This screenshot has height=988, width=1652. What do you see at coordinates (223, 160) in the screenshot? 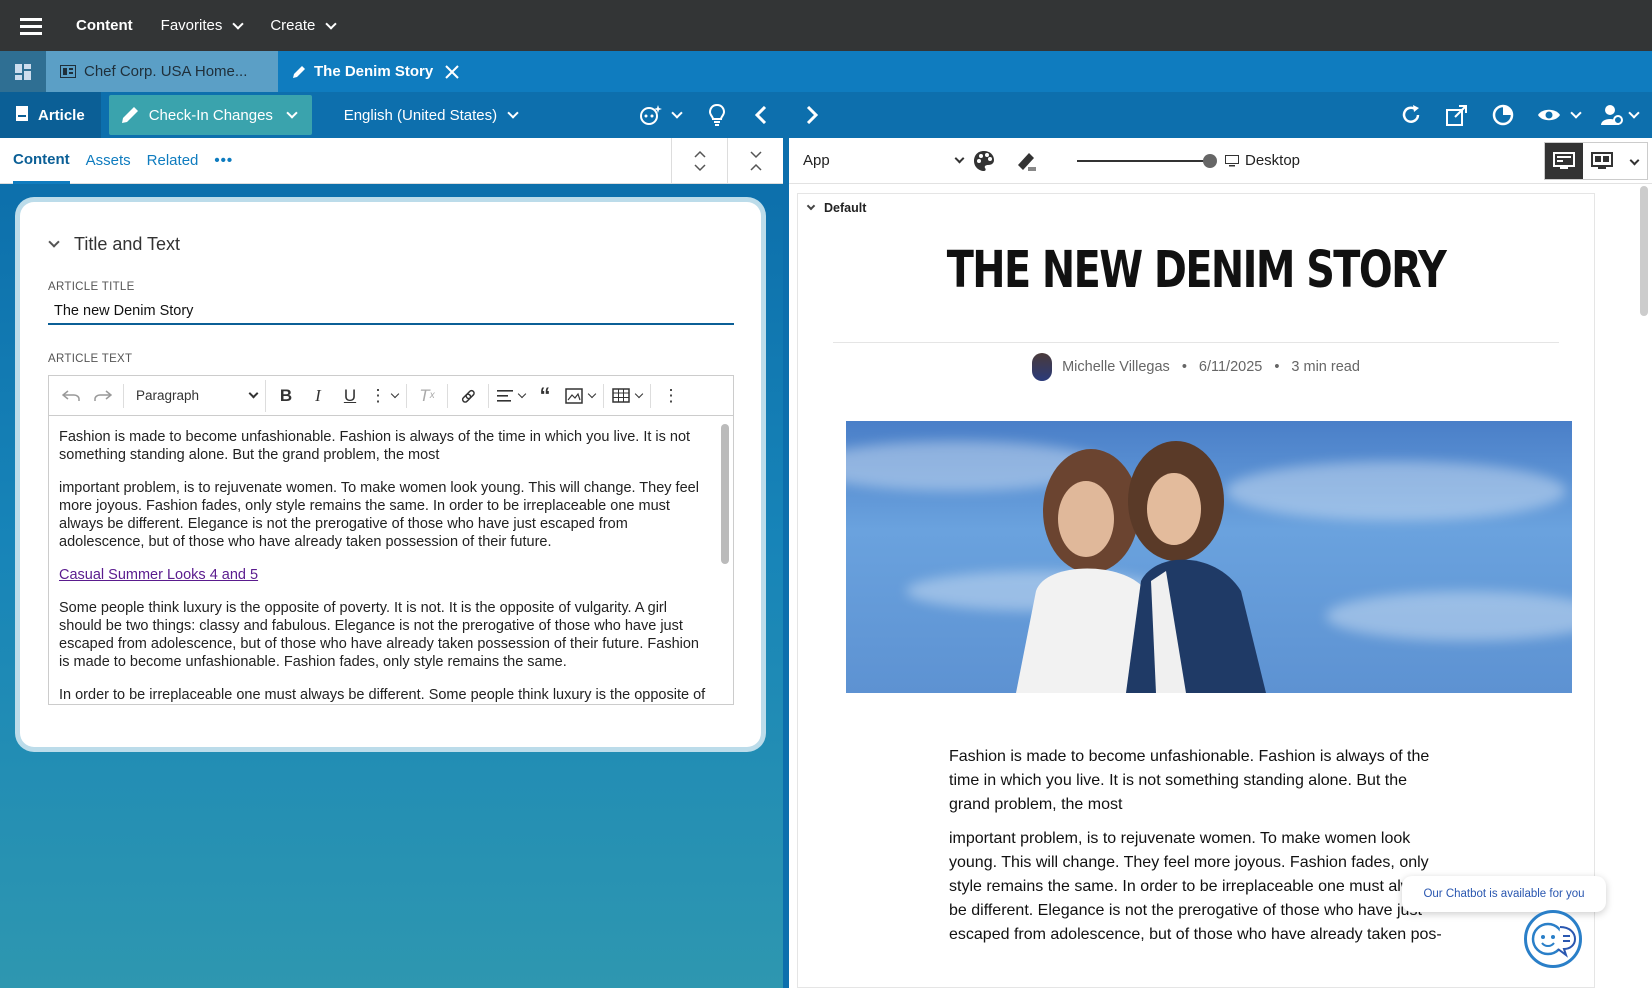
I see `more-tabs-icon: •••` at bounding box center [223, 160].